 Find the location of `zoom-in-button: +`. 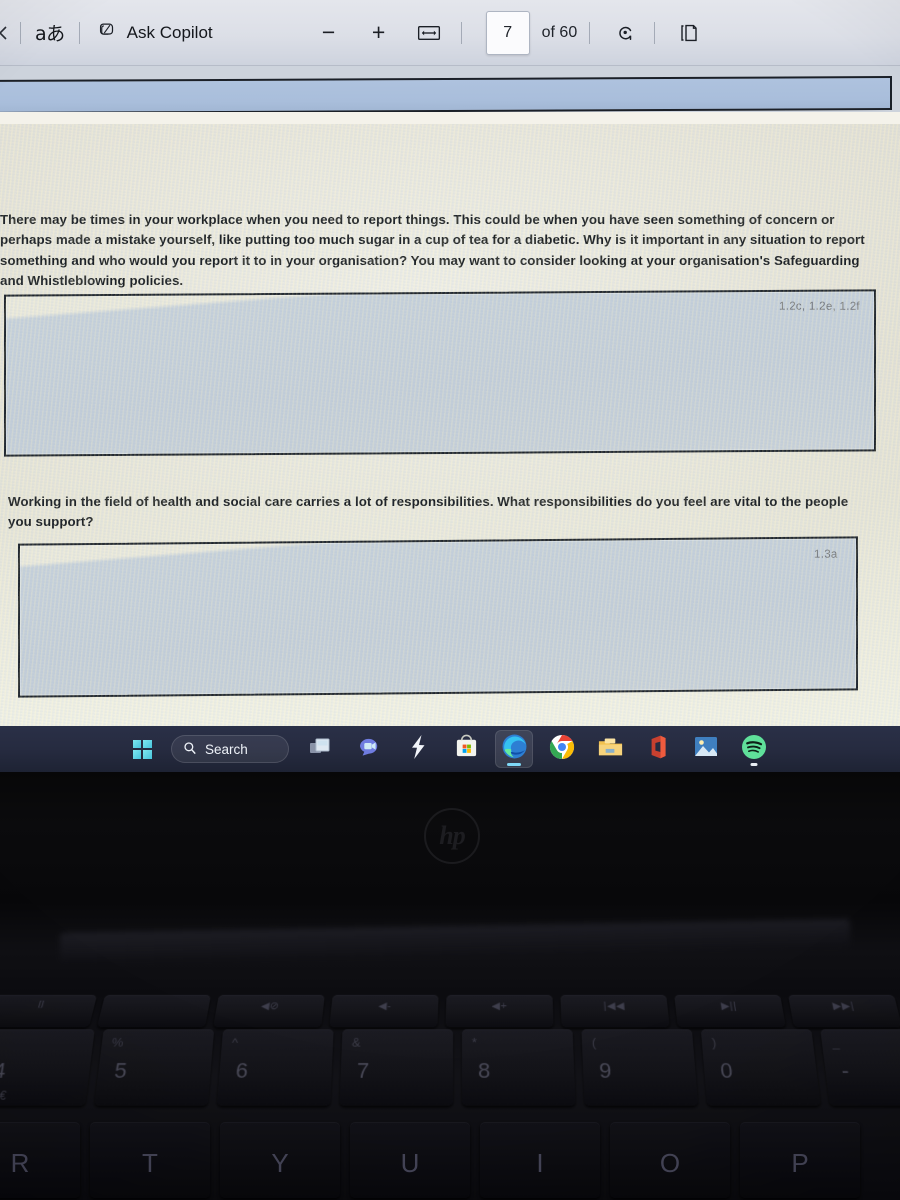

zoom-in-button: + is located at coordinates (379, 33).